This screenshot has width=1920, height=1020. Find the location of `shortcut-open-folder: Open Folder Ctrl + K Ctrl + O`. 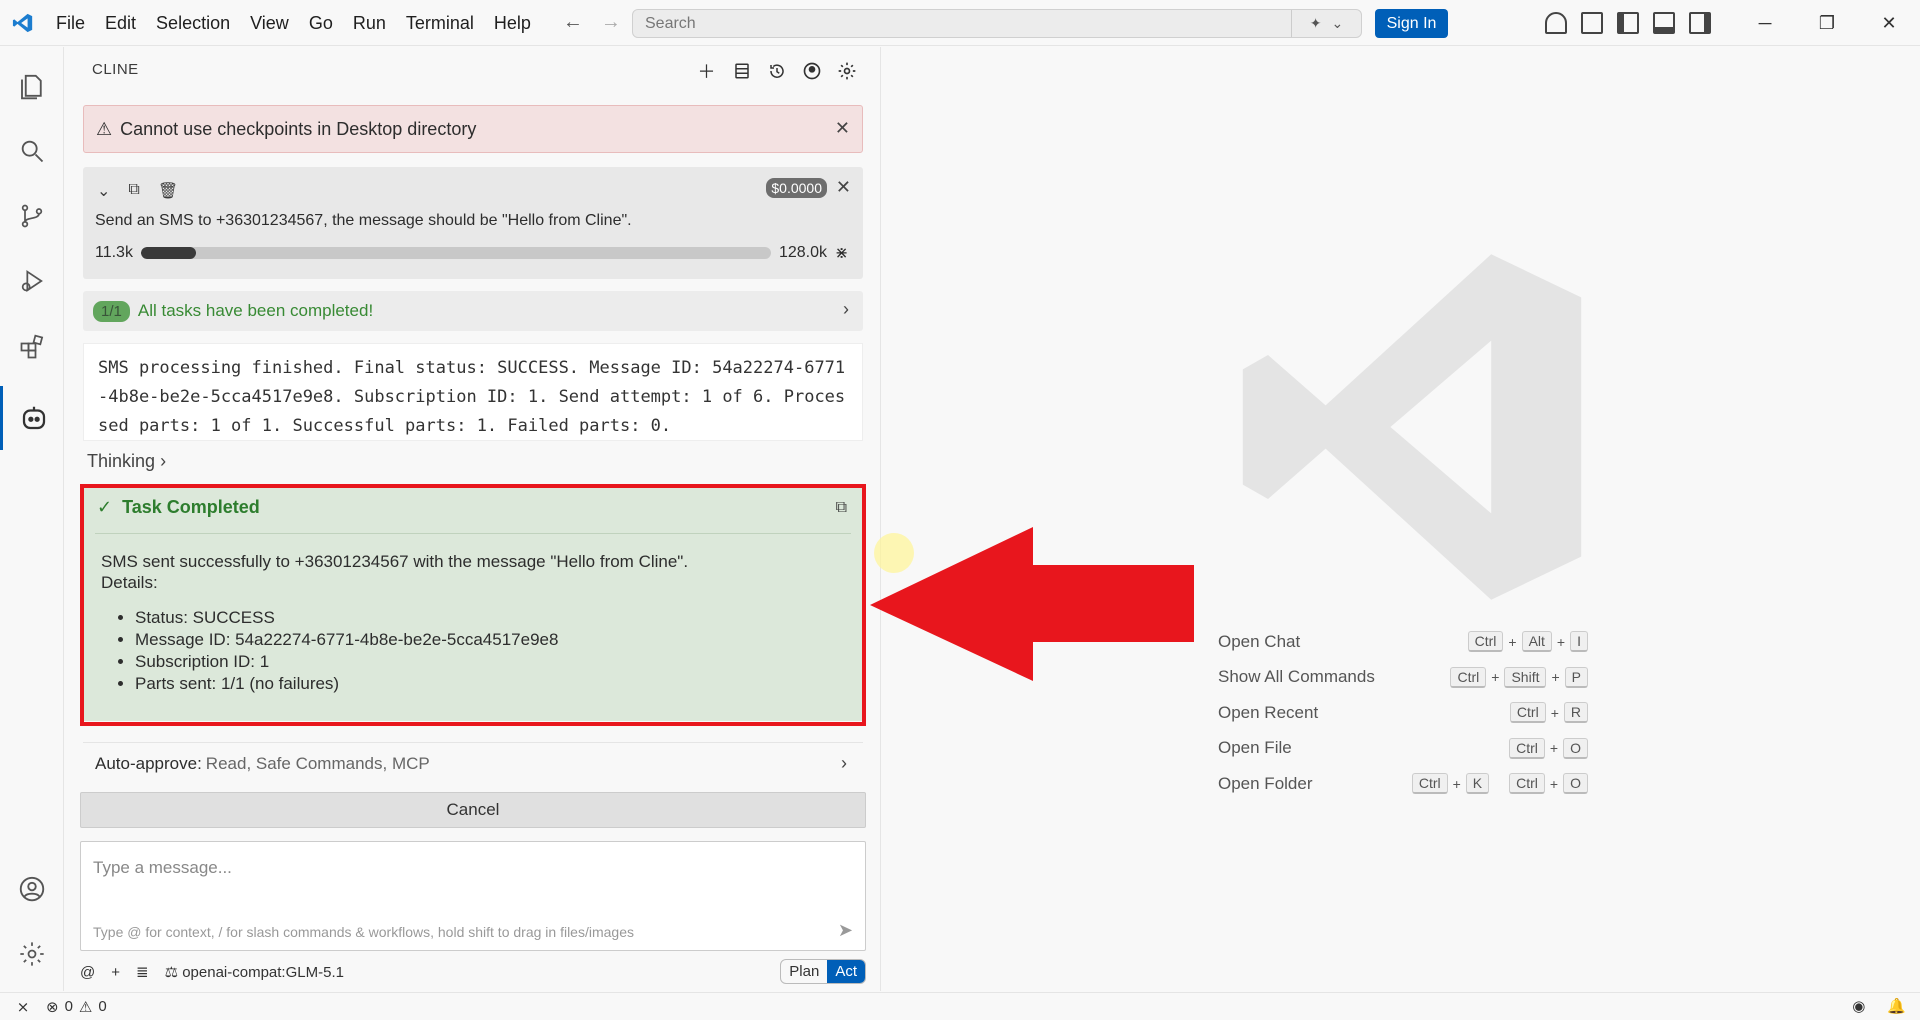

shortcut-open-folder: Open Folder Ctrl + K Ctrl + O is located at coordinates (1403, 784).